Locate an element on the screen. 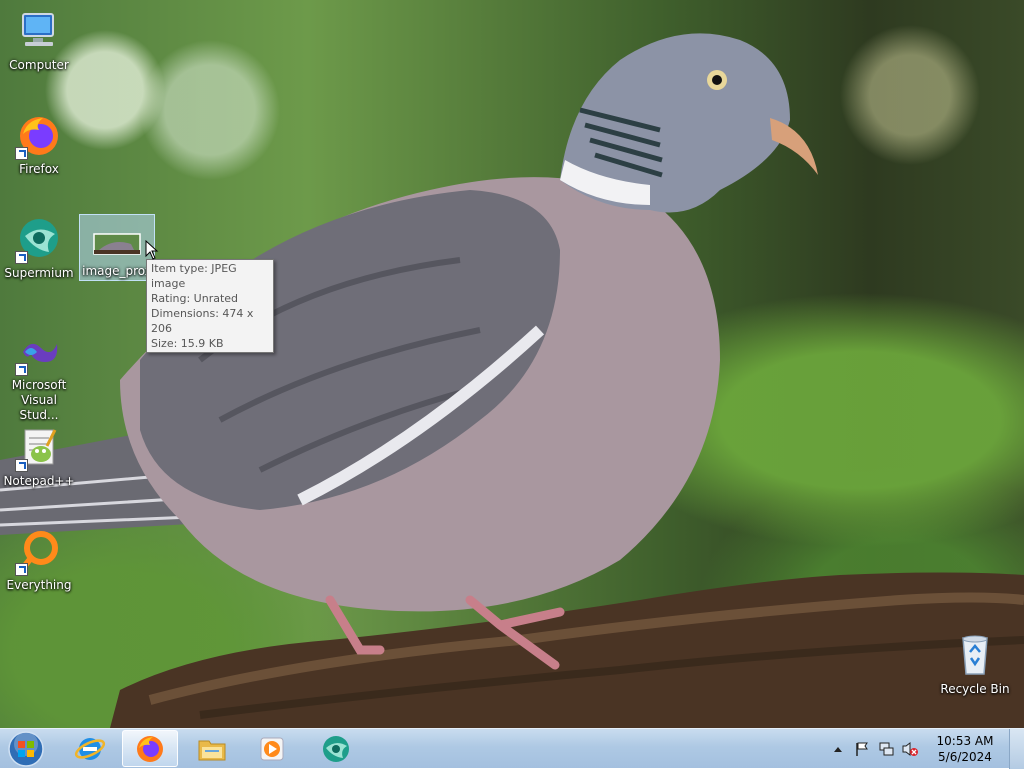 This screenshot has height=771, width=1024. desktop-icon-notepad-plus-plus: Notepad++ is located at coordinates (39, 456).